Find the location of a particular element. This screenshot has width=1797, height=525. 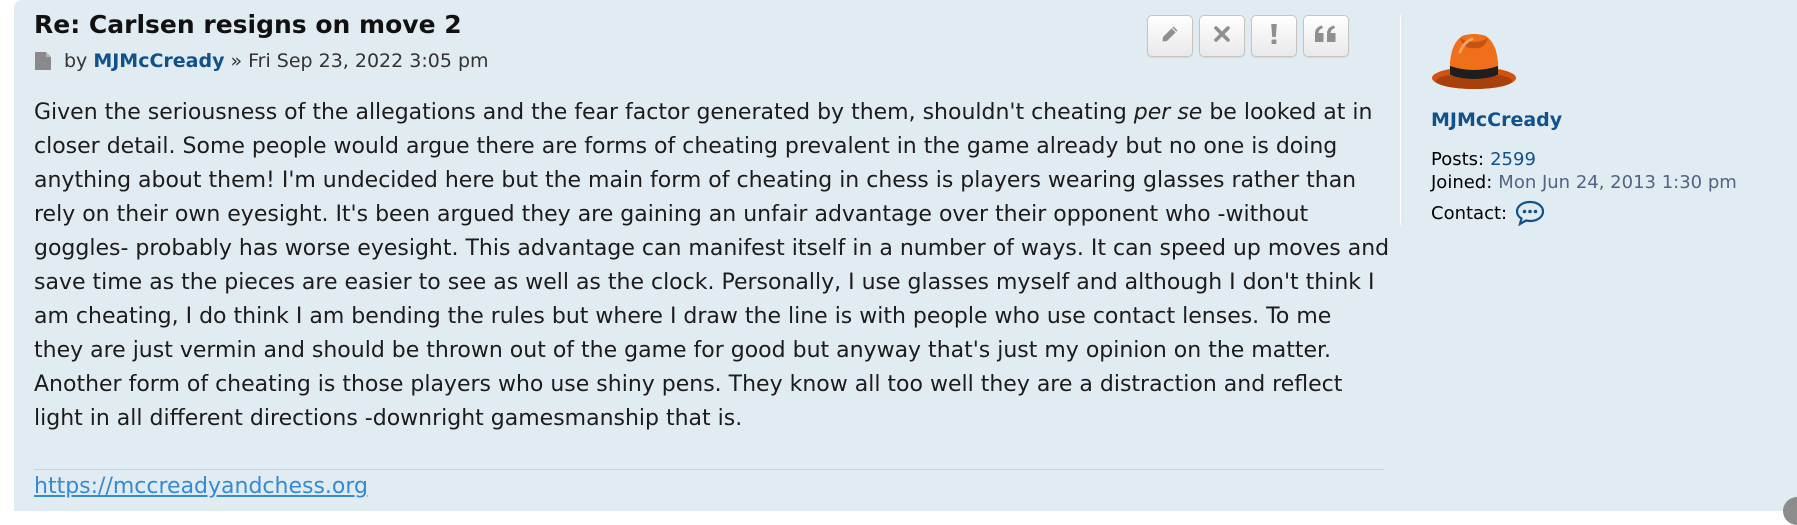

avatar is located at coordinates (1474, 60).